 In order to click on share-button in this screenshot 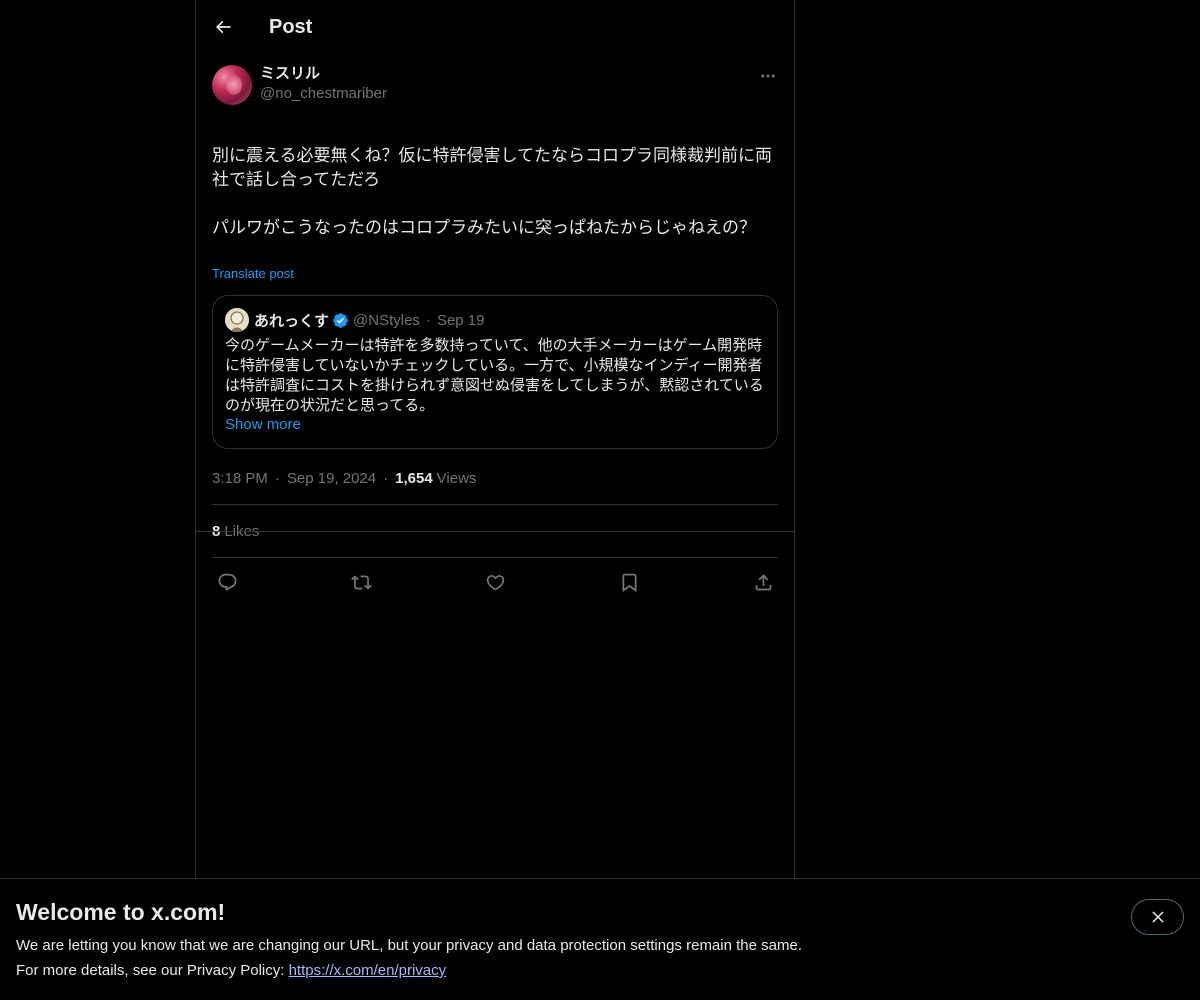, I will do `click(763, 582)`.